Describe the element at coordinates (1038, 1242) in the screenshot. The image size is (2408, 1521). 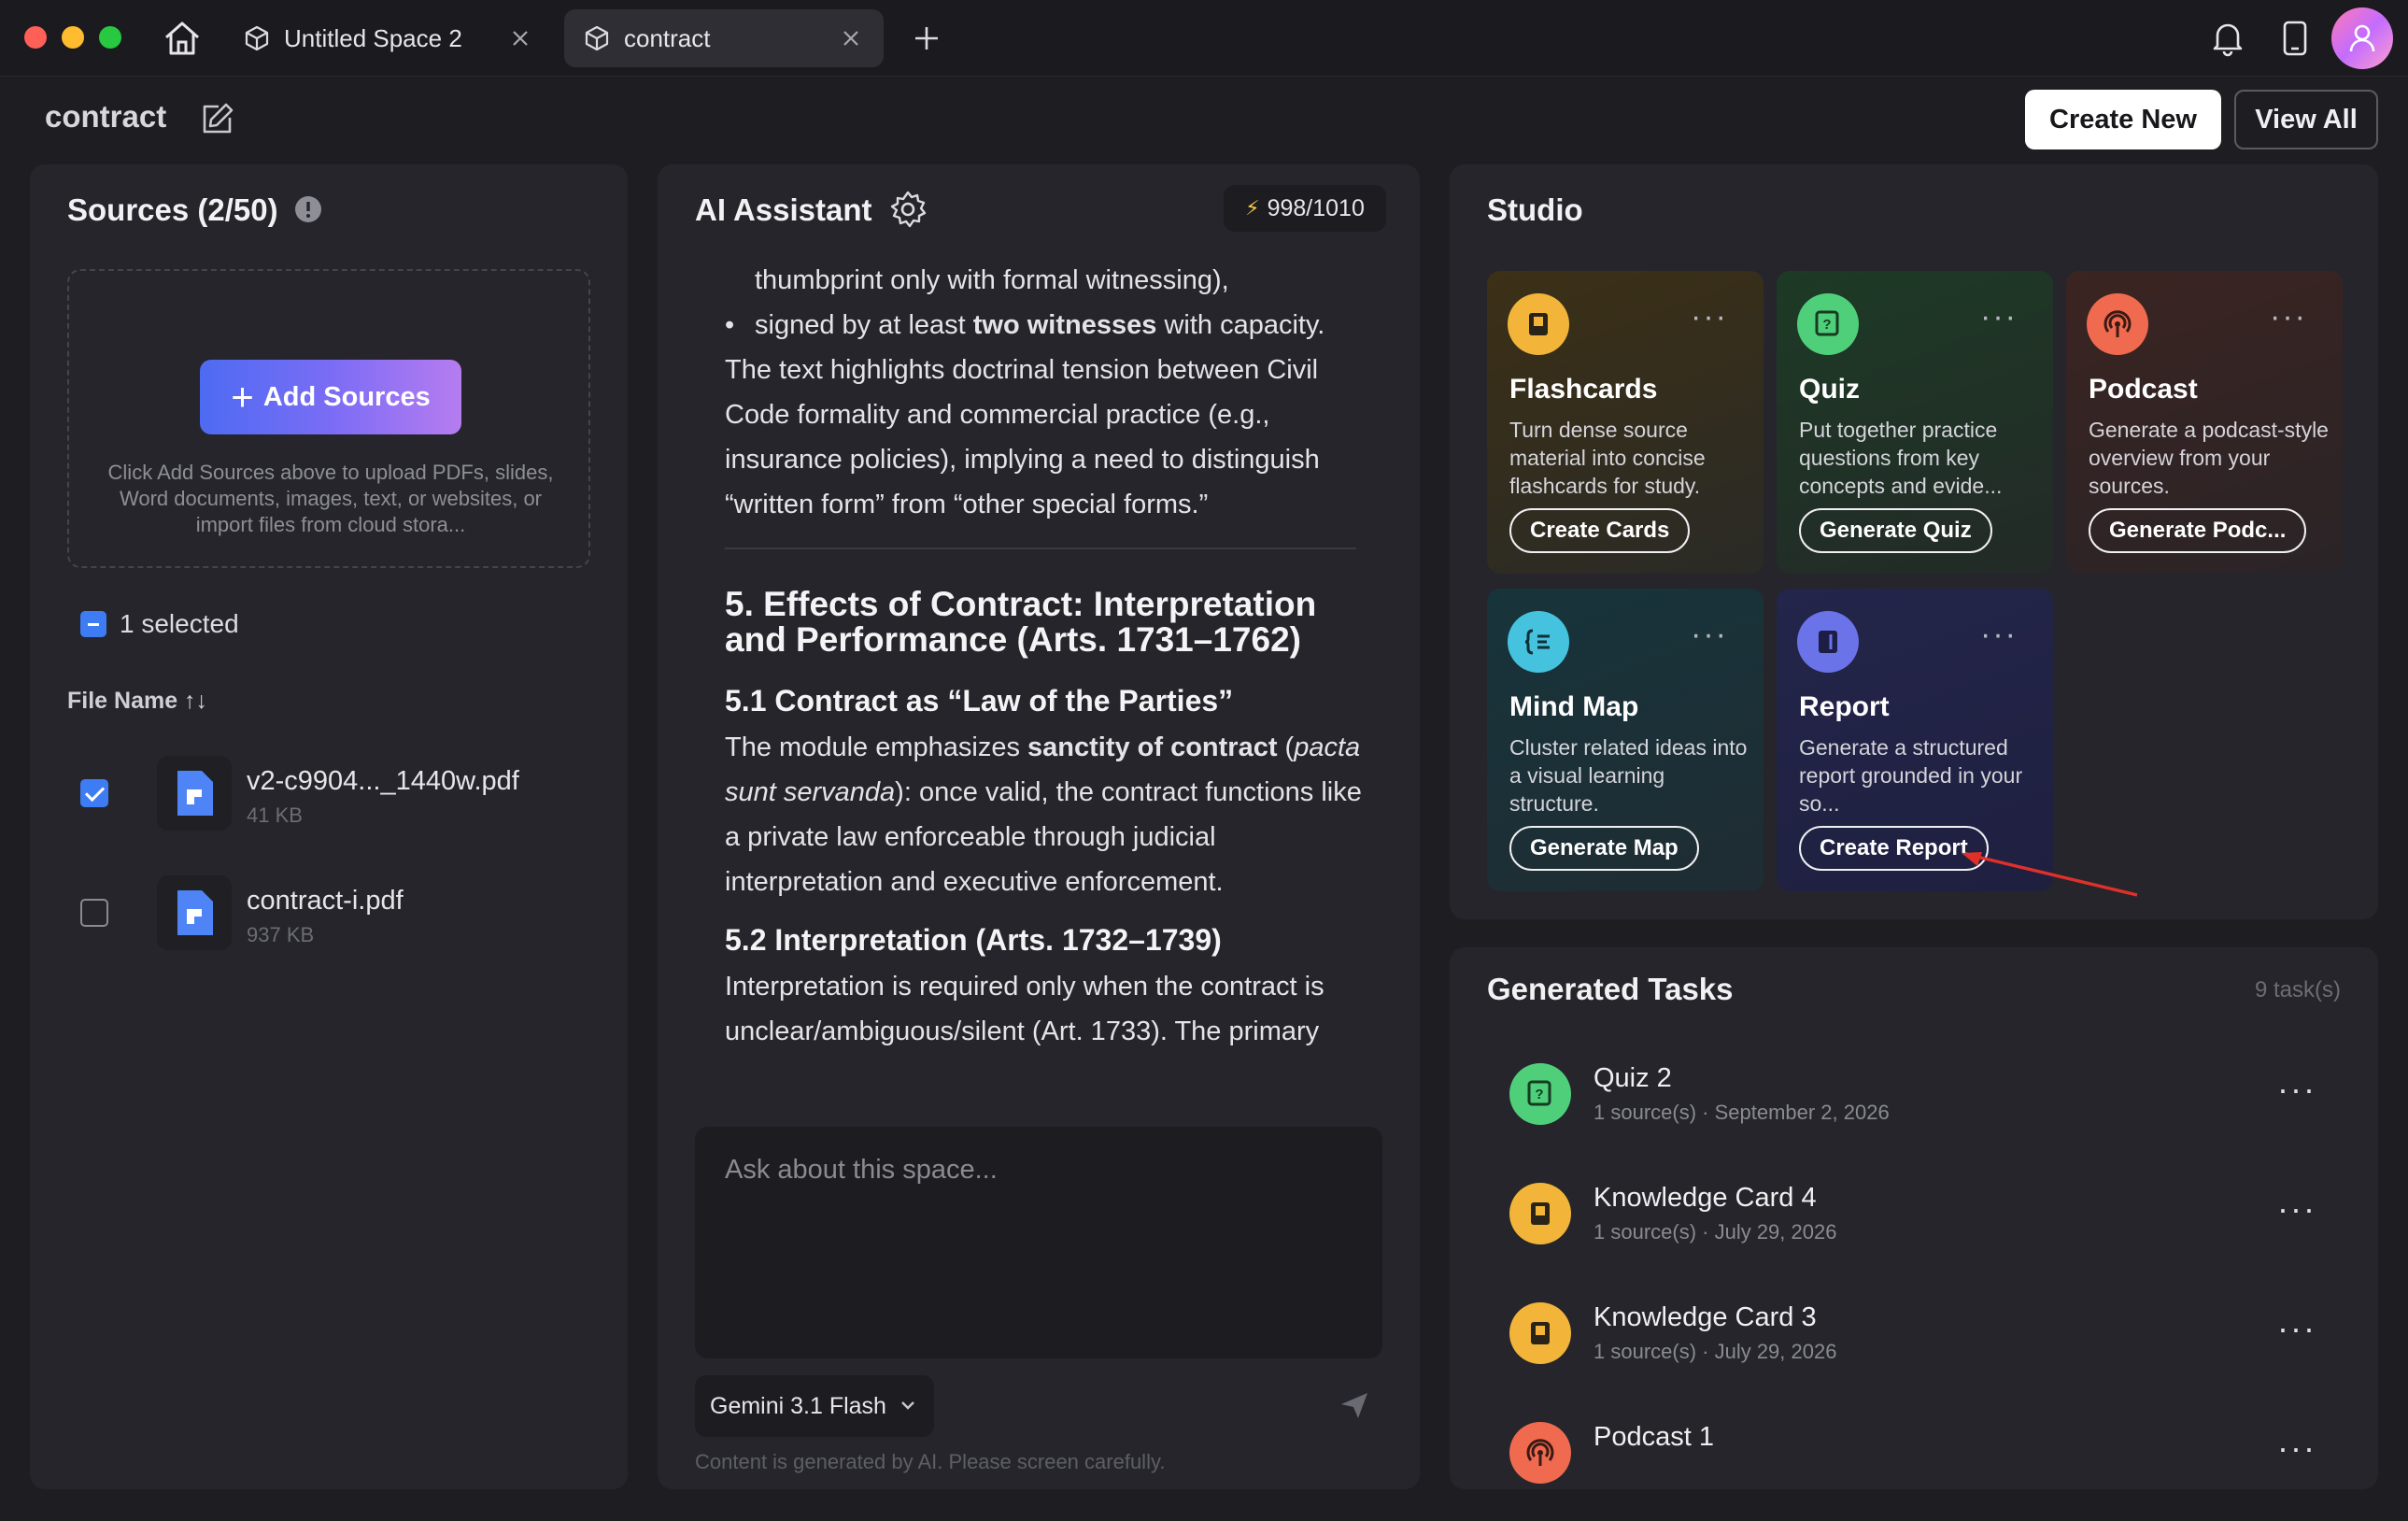
I see `chat-input-box` at that location.